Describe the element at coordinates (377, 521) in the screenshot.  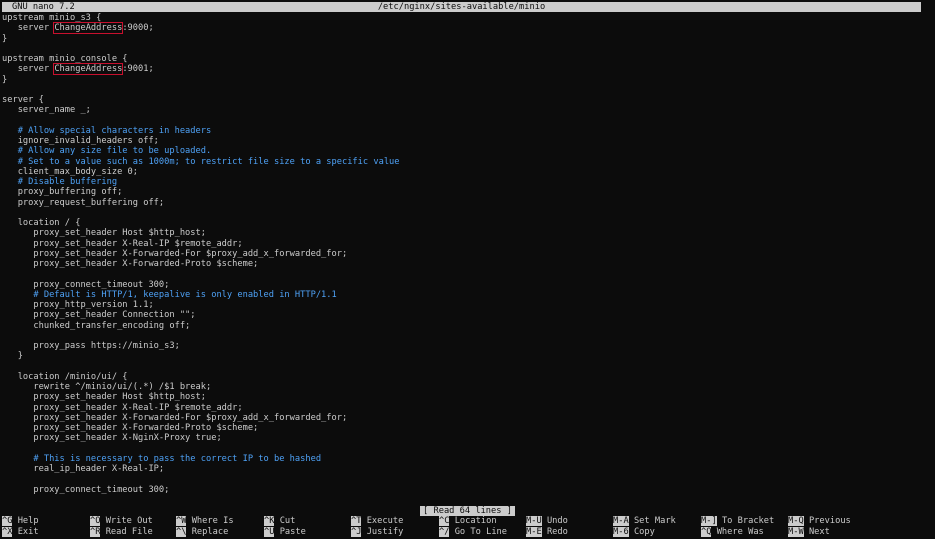
I see `shortcut-execute: ^T Execute` at that location.